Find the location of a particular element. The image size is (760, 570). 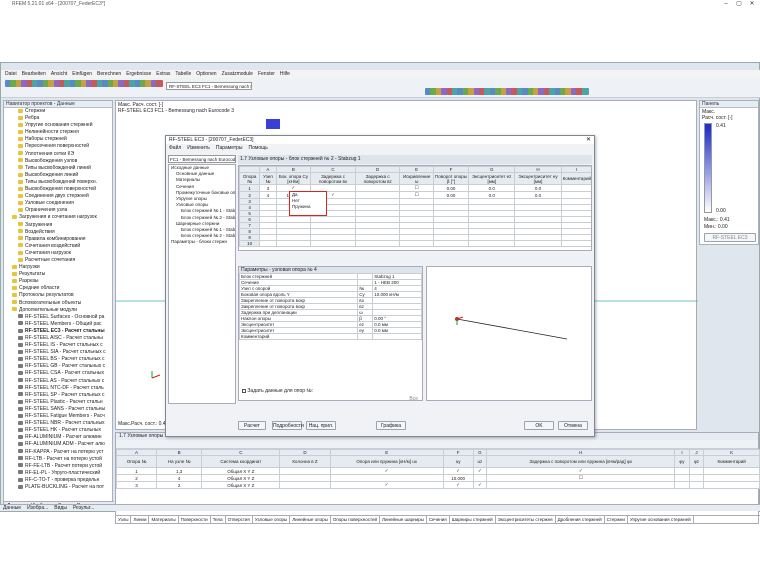

menu-item: Optionen is located at coordinates (206, 74).